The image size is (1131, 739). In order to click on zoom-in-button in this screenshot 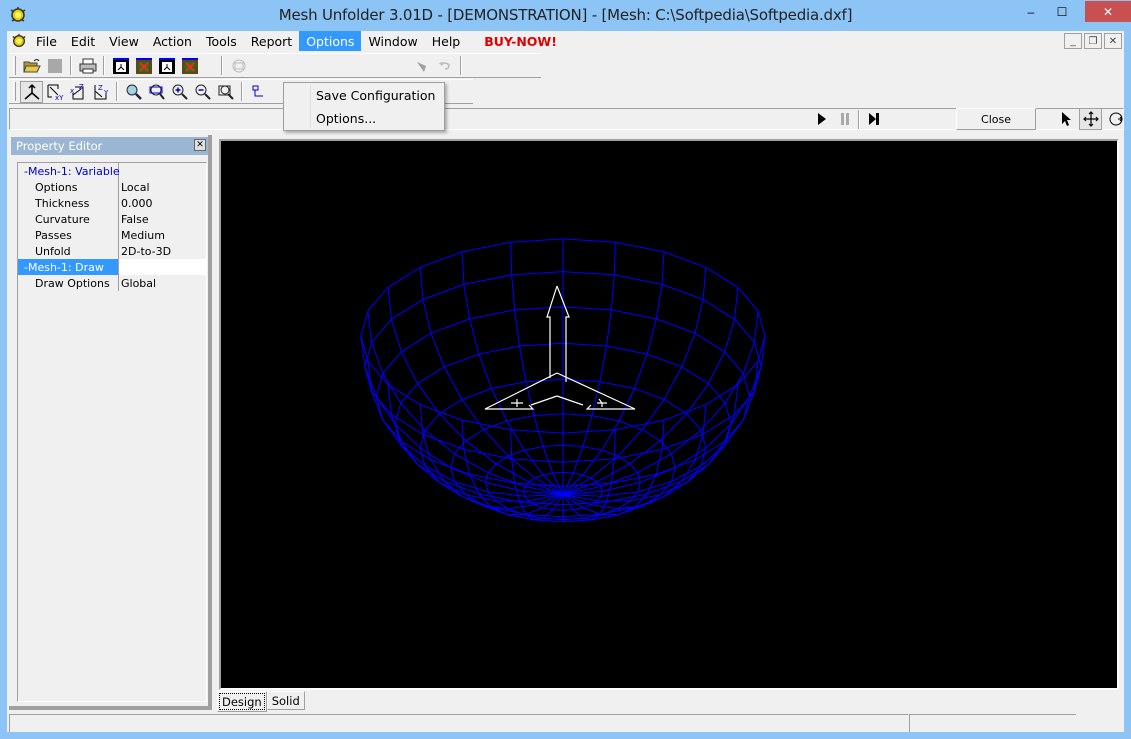, I will do `click(179, 92)`.